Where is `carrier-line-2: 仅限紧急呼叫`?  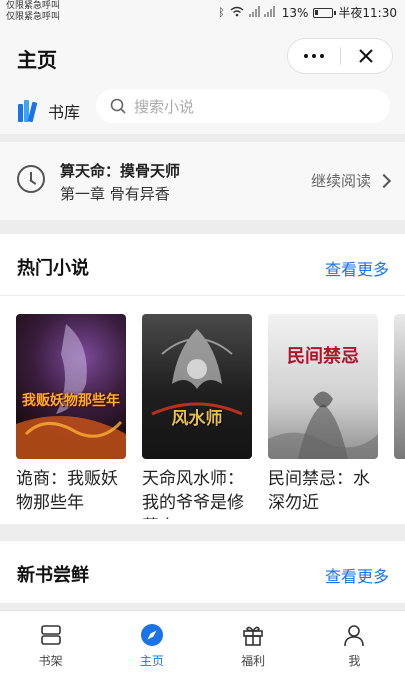
carrier-line-2: 仅限紧急呼叫 is located at coordinates (33, 17).